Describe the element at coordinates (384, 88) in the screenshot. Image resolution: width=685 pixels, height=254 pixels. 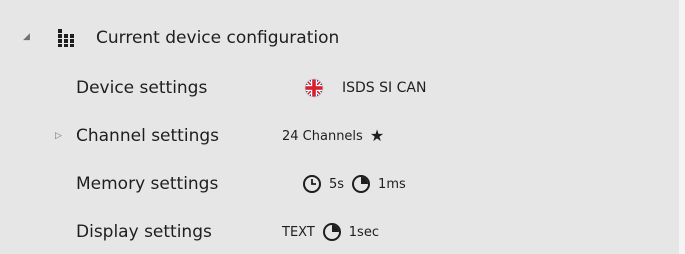
I see `device-name-text: ISDS SI CAN` at that location.